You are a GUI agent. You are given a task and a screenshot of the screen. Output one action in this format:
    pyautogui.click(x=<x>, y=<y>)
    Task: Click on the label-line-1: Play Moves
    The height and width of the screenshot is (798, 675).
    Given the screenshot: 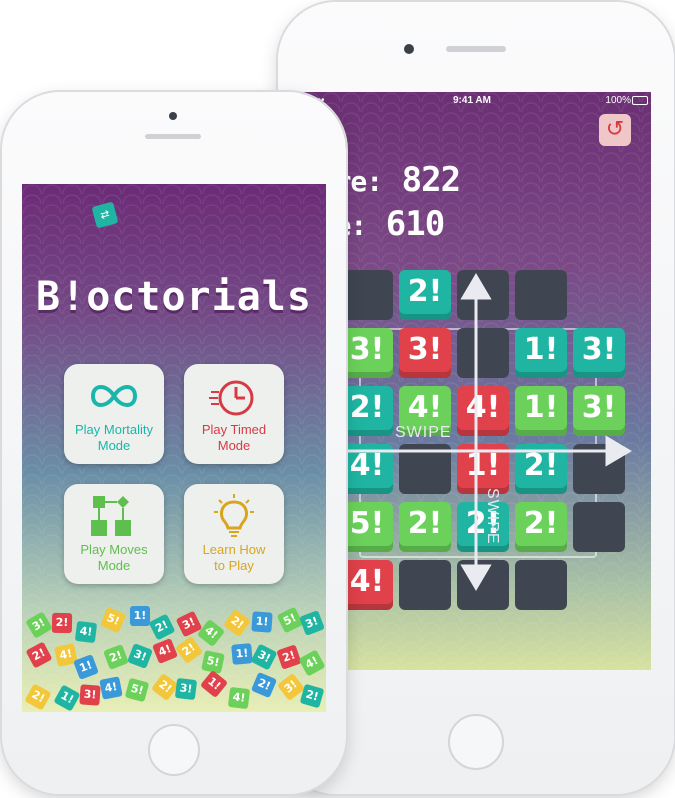 What is the action you would take?
    pyautogui.click(x=114, y=549)
    